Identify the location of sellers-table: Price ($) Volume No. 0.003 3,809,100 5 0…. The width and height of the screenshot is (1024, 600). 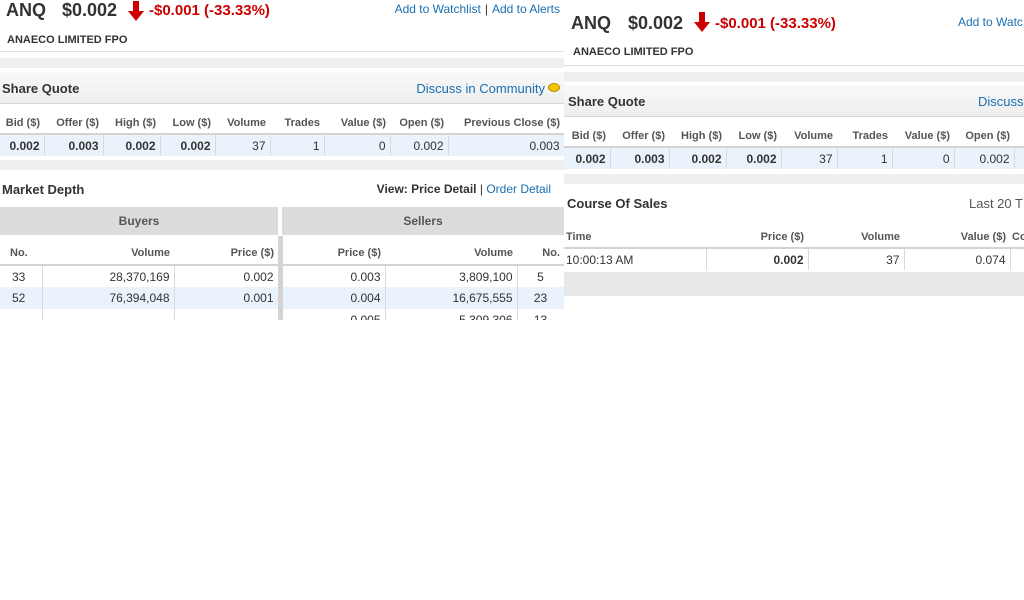
(423, 280).